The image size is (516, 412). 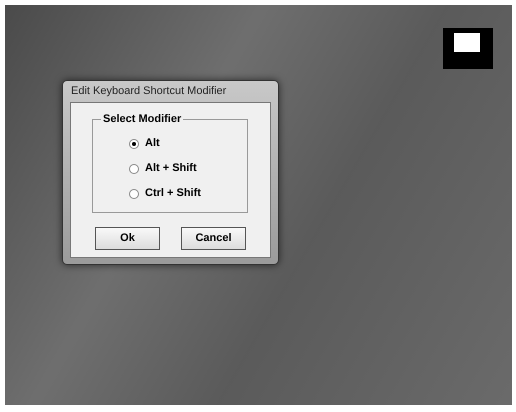 What do you see at coordinates (468, 48) in the screenshot?
I see `square-icon` at bounding box center [468, 48].